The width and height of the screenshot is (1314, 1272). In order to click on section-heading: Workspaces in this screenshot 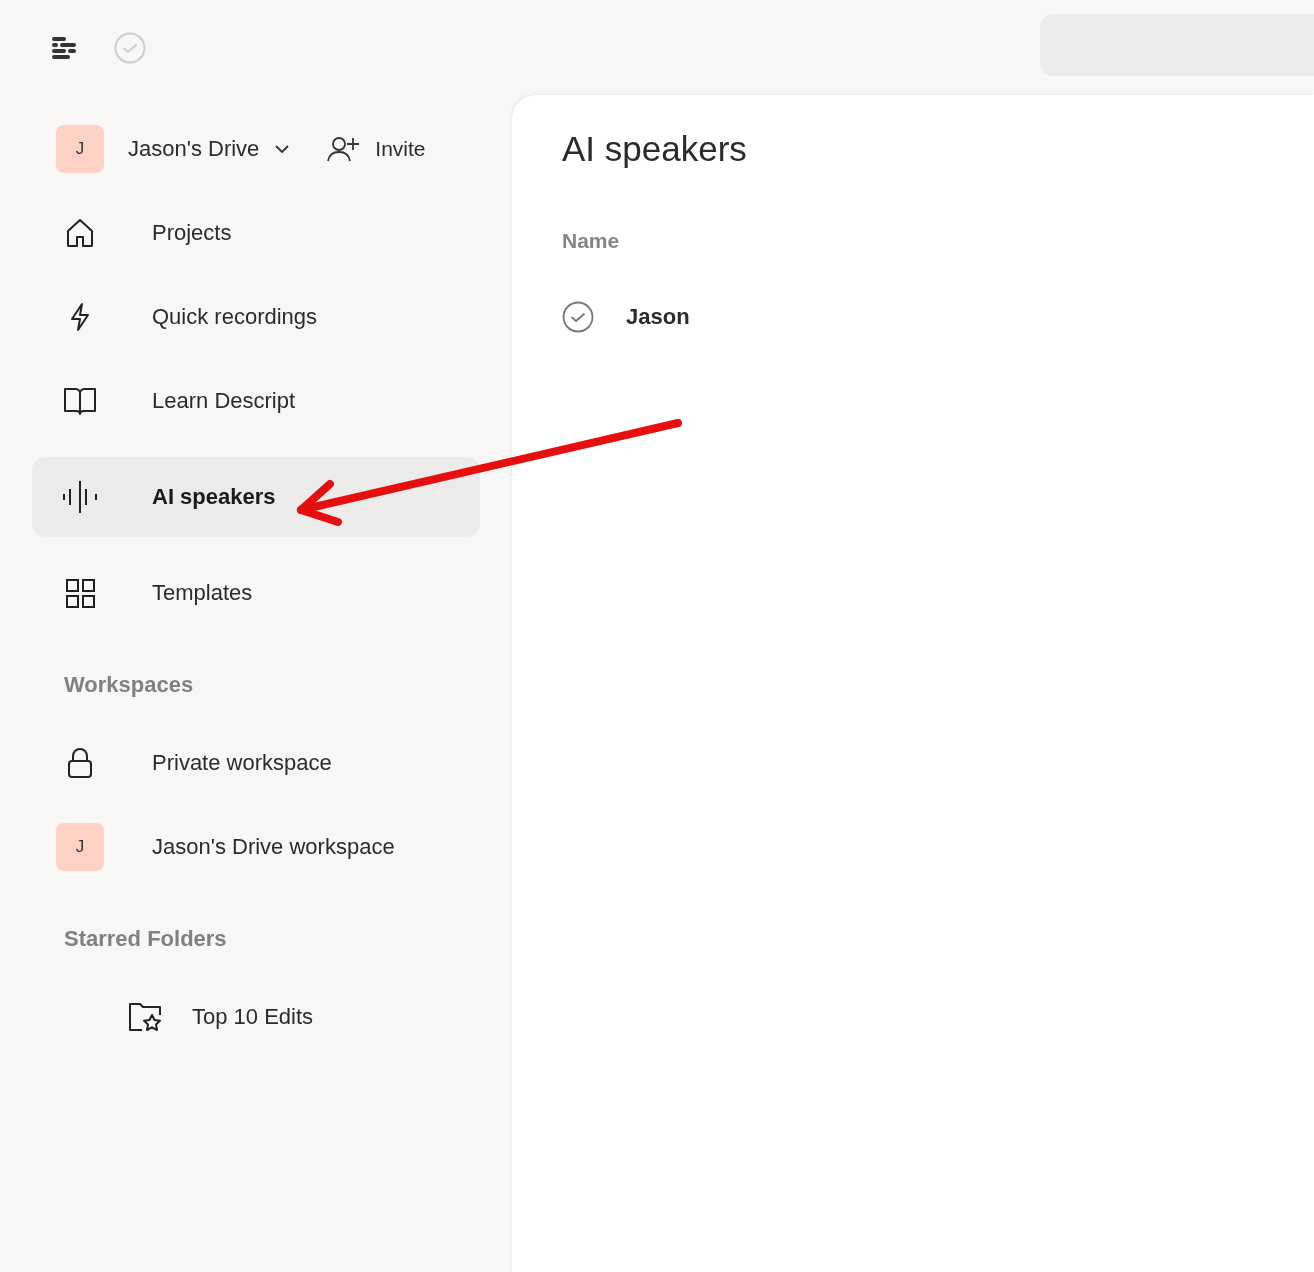, I will do `click(129, 685)`.